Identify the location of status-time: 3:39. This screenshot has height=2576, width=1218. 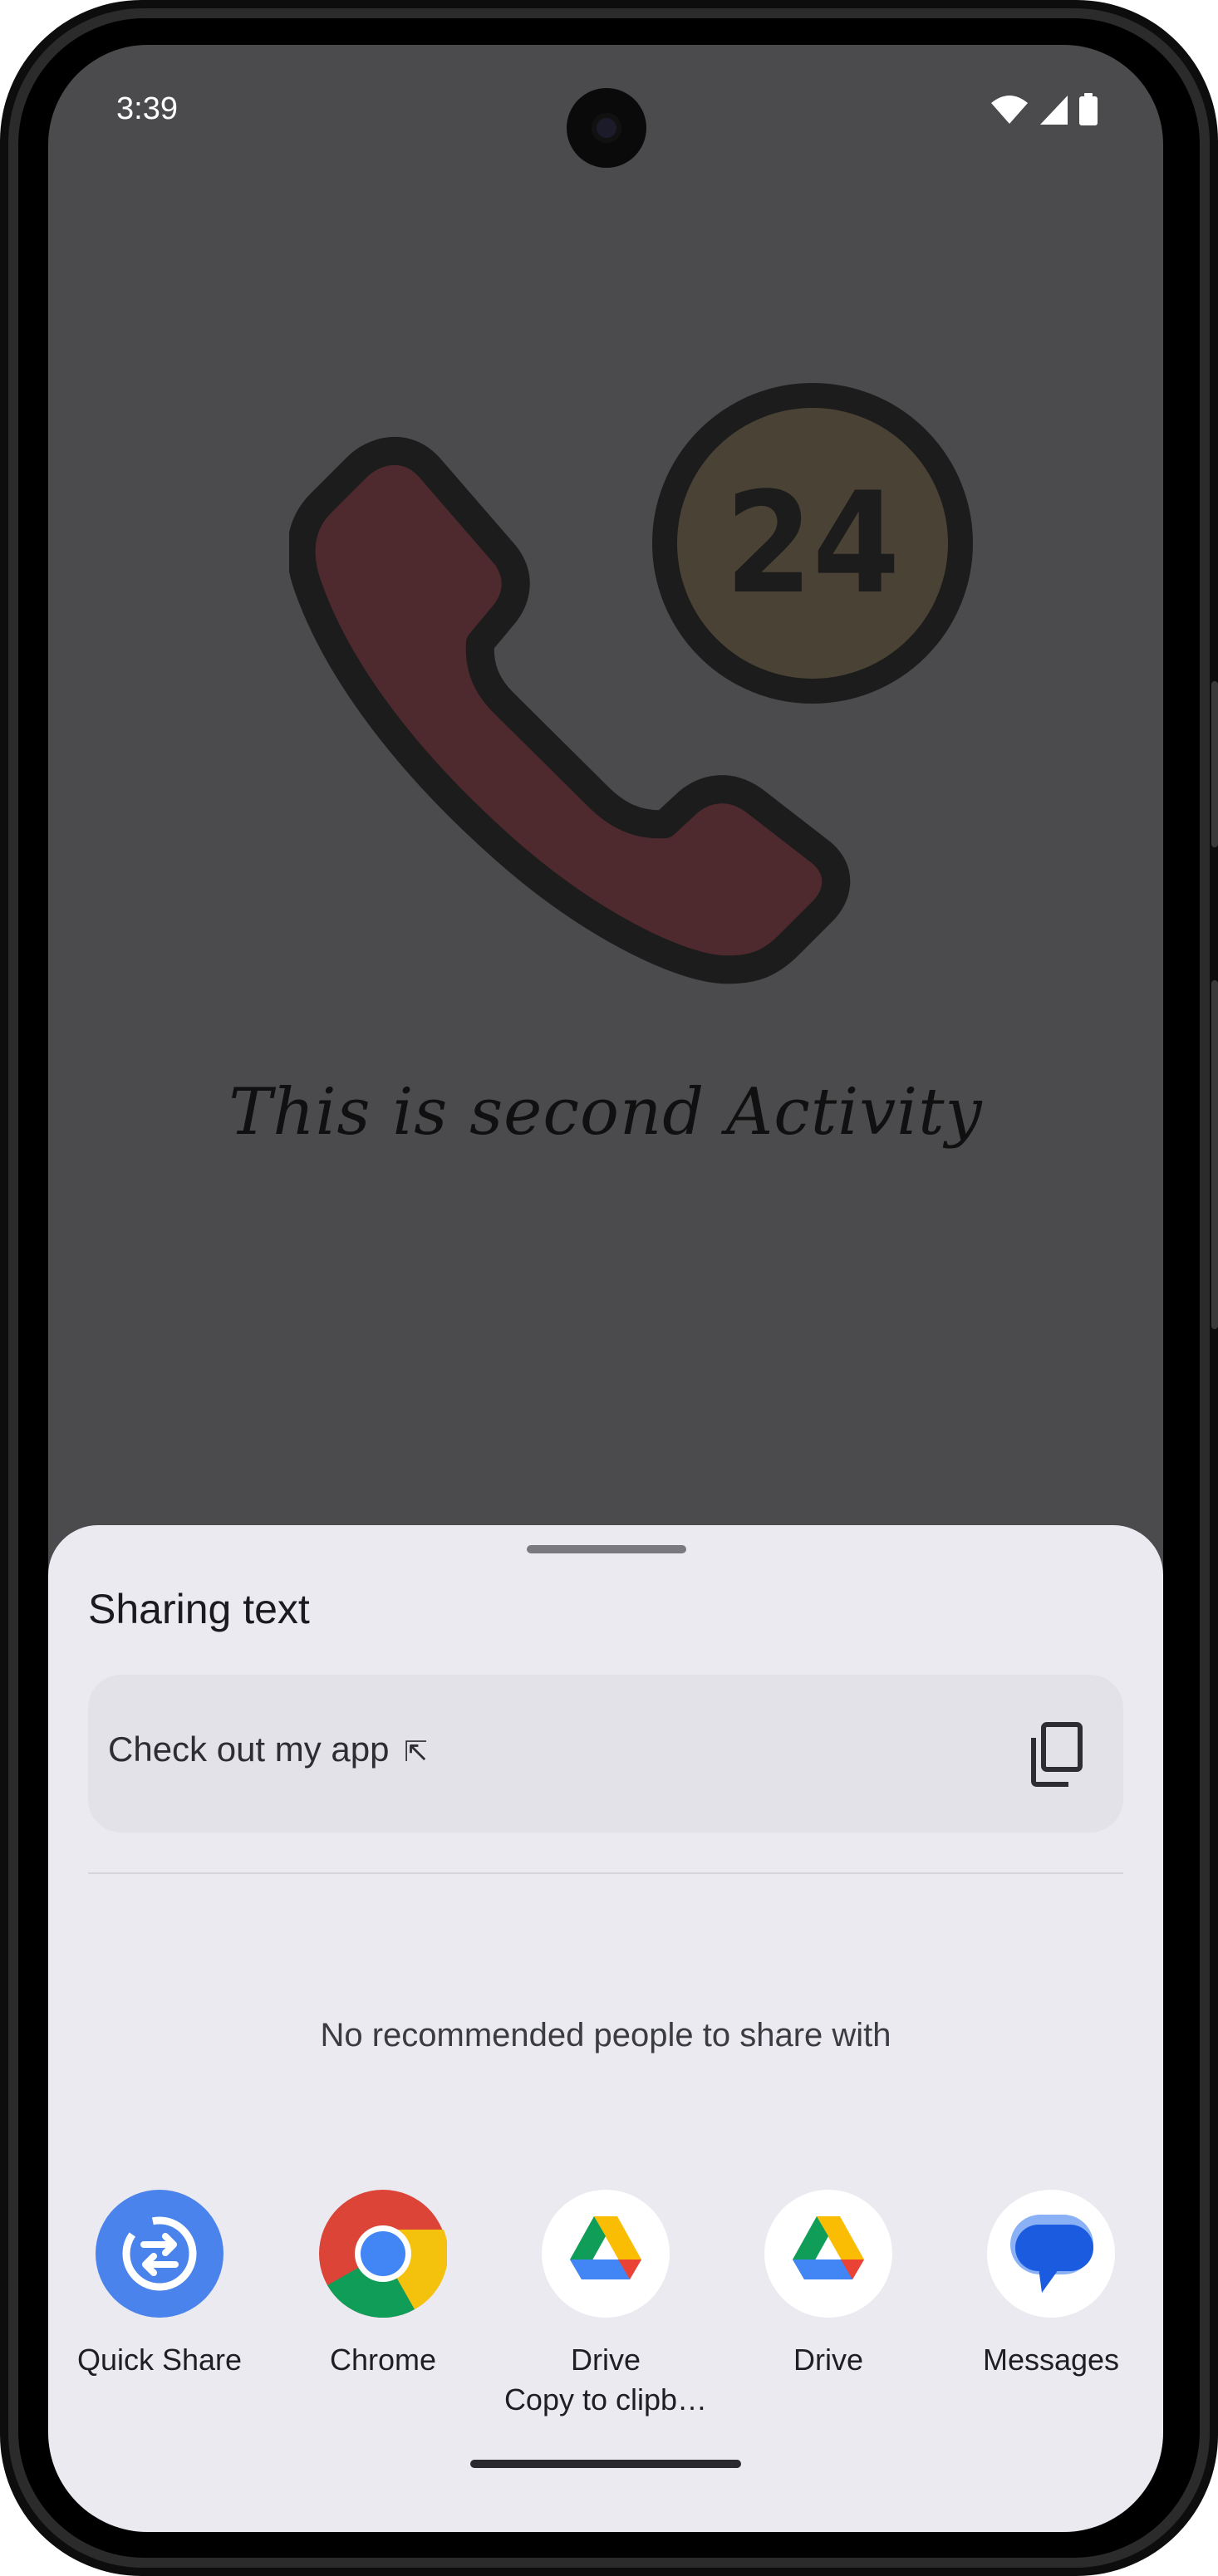
(147, 108).